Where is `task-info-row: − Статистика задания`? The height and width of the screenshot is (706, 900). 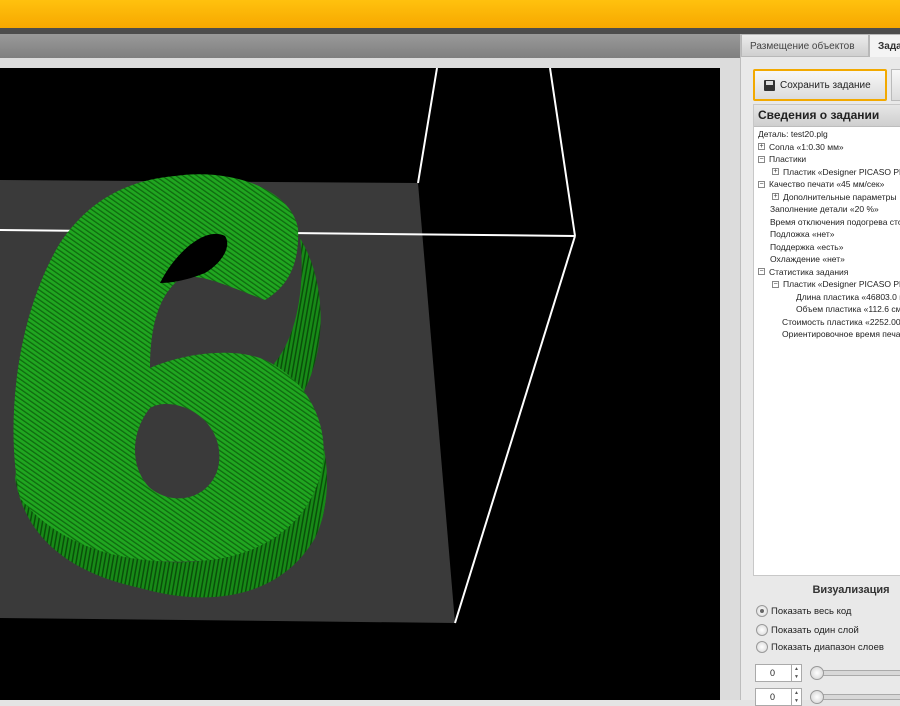
task-info-row: − Статистика задания is located at coordinates (827, 272).